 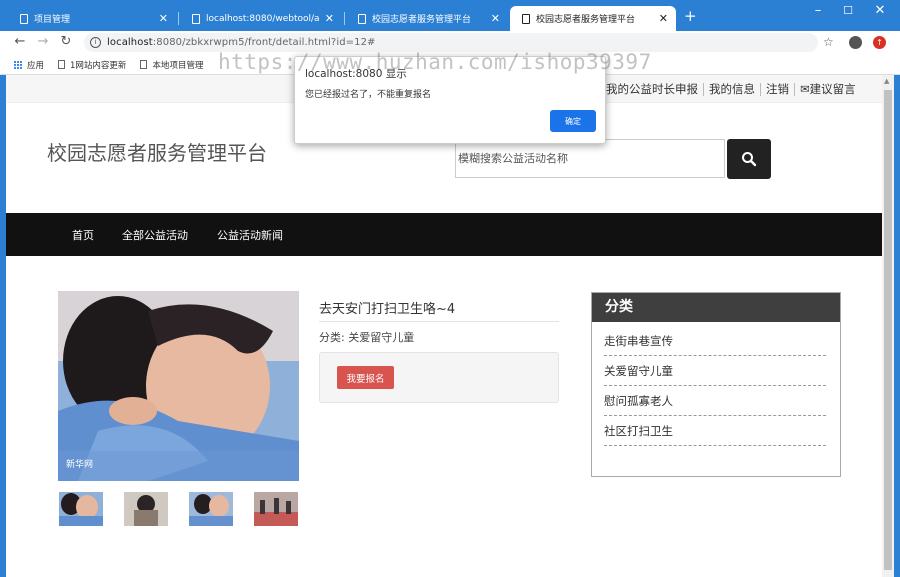 I want to click on category-item: 走街串巷宣传, so click(x=715, y=341).